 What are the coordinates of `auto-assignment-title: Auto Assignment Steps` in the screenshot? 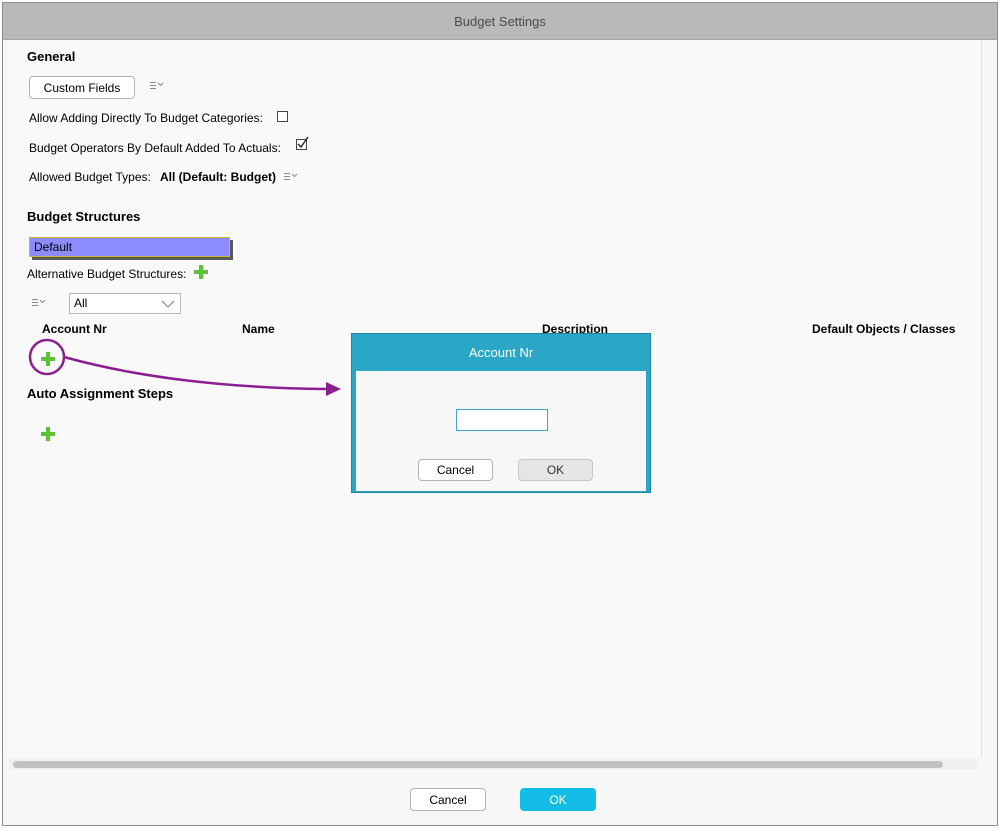 It's located at (100, 393).